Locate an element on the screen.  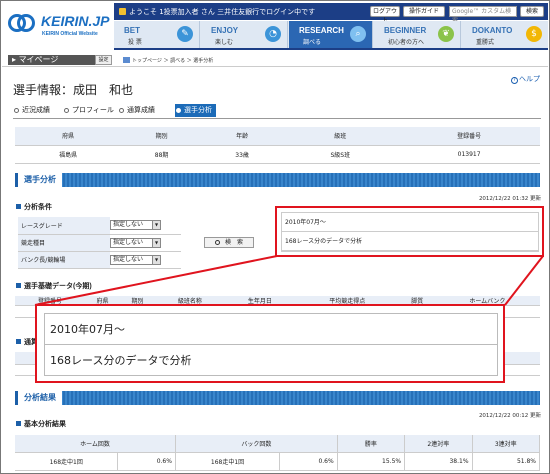
basic-results-label: 基本分析結果 is located at coordinates (41, 424).